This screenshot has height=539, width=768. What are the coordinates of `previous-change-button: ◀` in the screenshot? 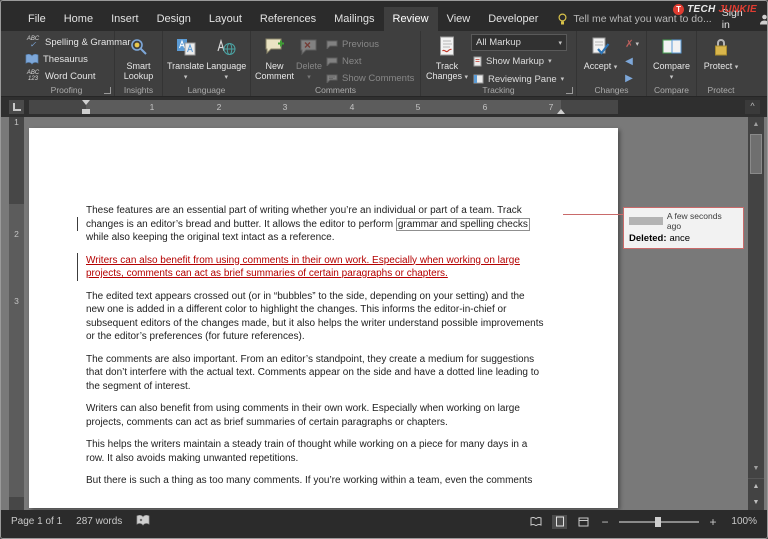 It's located at (632, 61).